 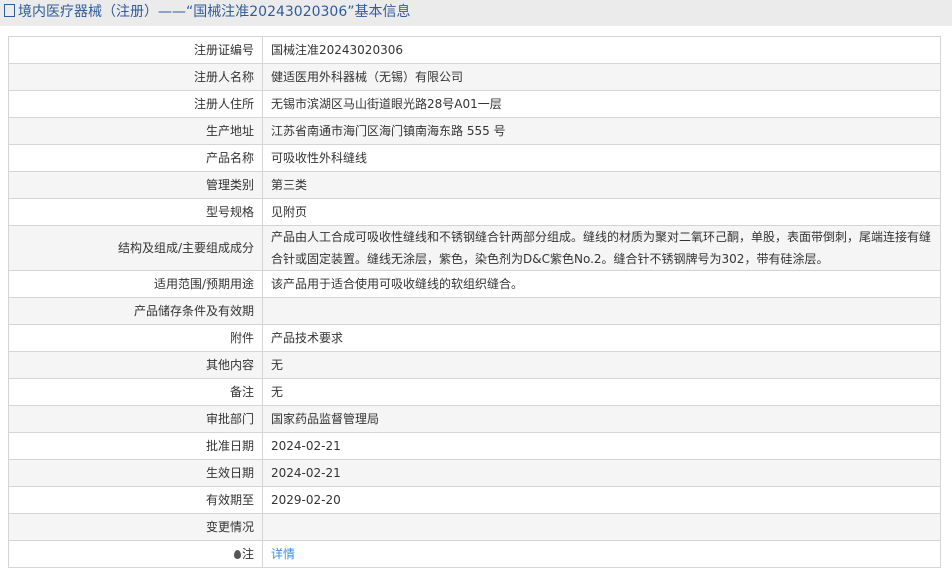 What do you see at coordinates (397, 284) in the screenshot?
I see `row-value-text: 该产品用于适合使用可吸收缝线的软组织缝合。` at bounding box center [397, 284].